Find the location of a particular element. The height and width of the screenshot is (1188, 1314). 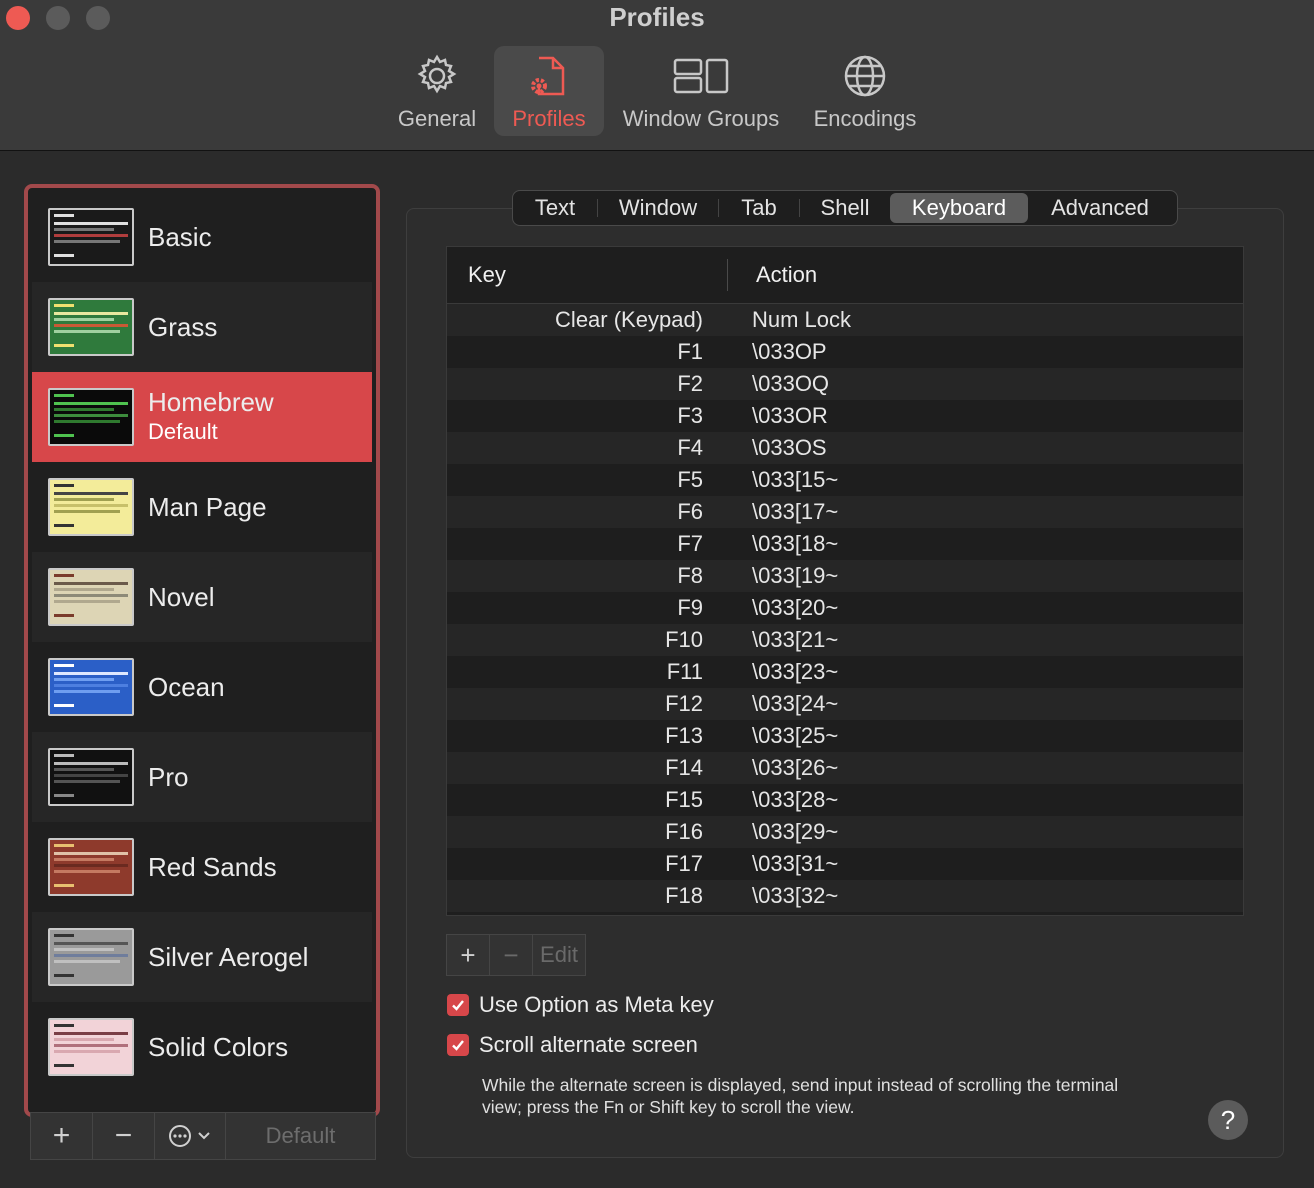

profile-item-grass: Grass is located at coordinates (202, 327).